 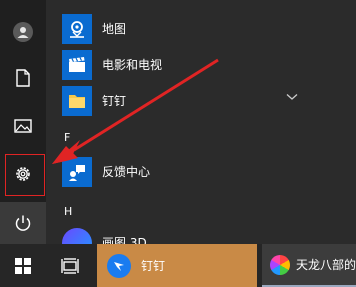 I want to click on windows-logo-icon, so click(x=23, y=265).